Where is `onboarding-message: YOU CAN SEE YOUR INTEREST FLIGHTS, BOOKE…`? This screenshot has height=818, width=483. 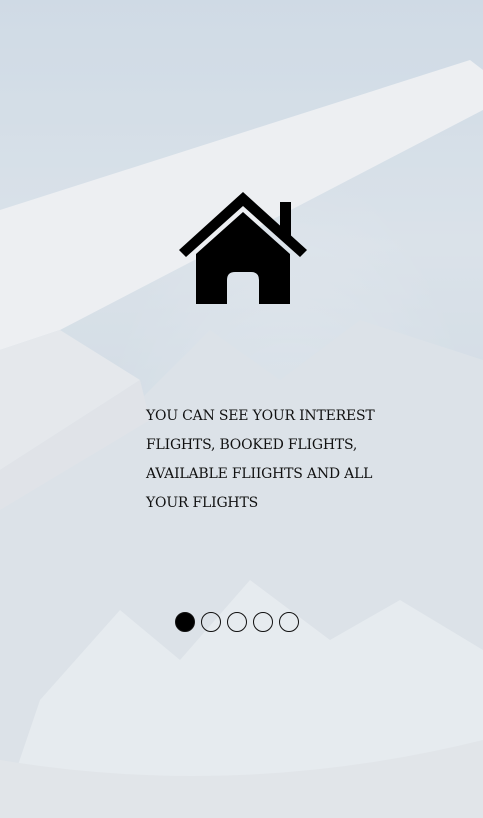
onboarding-message: YOU CAN SEE YOUR INTEREST FLIGHTS, BOOKE… is located at coordinates (260, 459).